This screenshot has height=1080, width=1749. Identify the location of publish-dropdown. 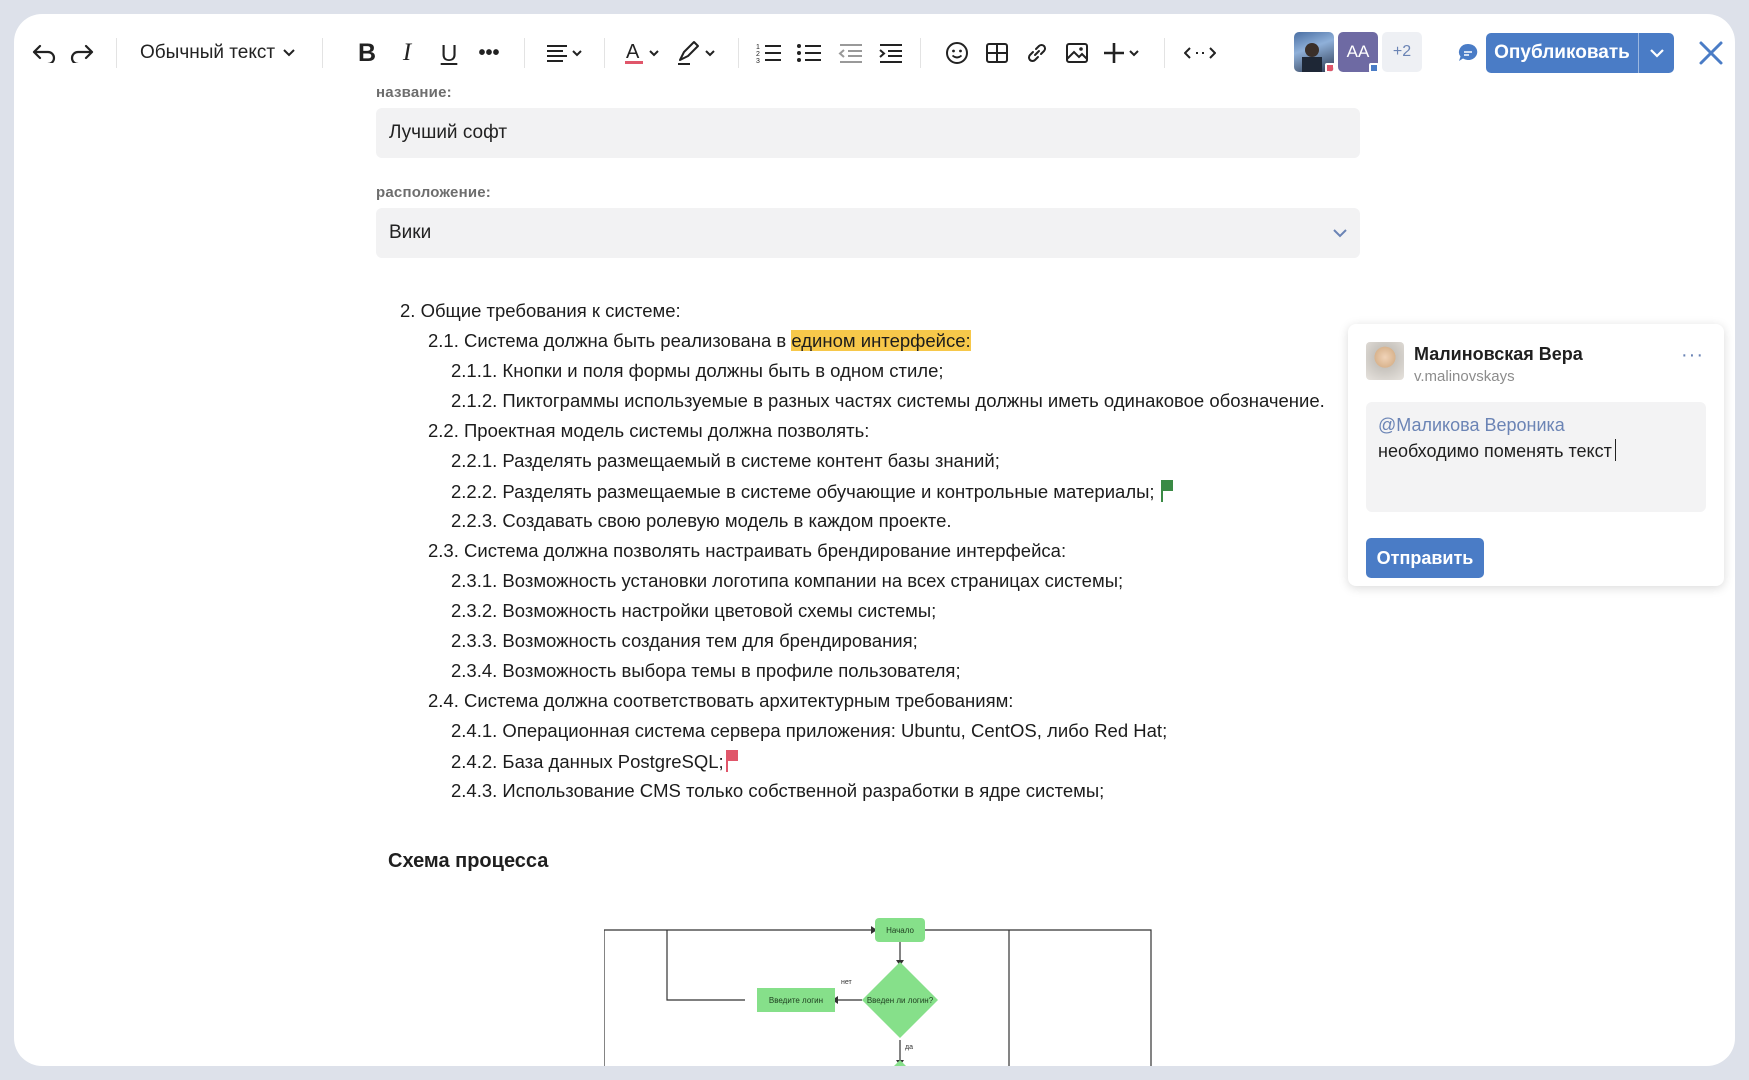
(1656, 53).